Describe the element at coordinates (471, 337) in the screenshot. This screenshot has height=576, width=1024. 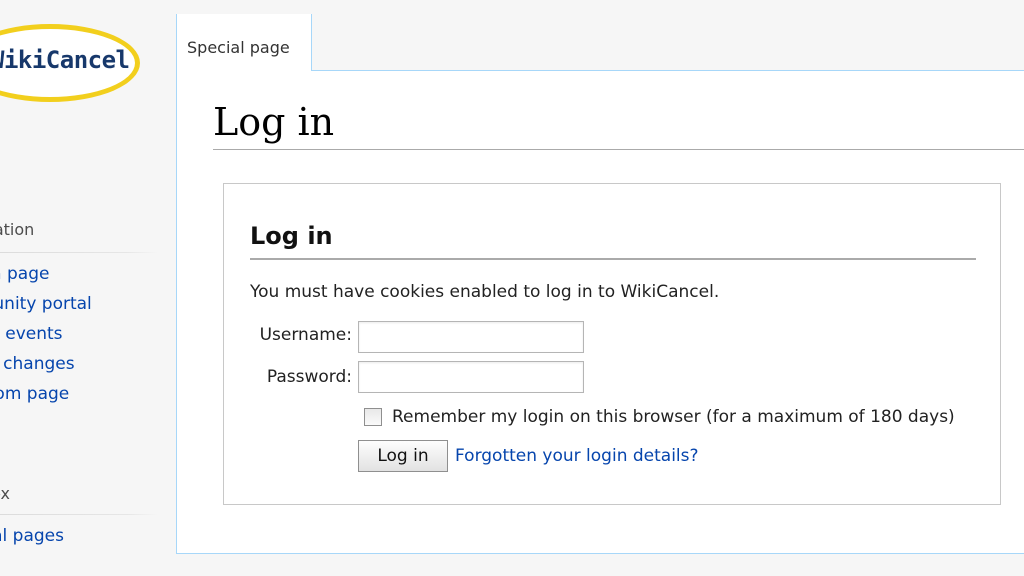
I see `username-input` at that location.